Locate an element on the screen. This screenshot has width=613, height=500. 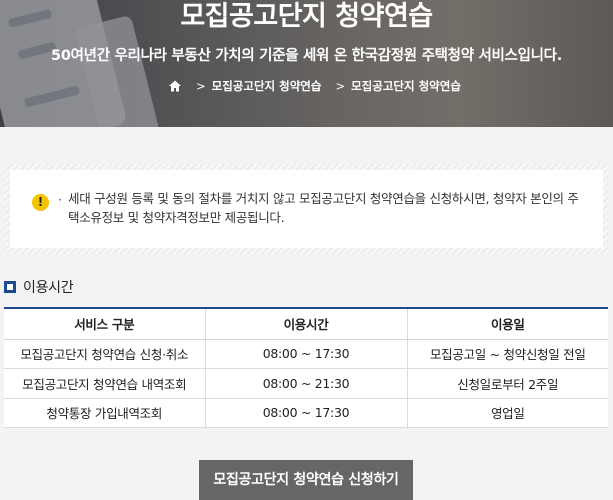
section-heading: 이용시간 is located at coordinates (39, 287).